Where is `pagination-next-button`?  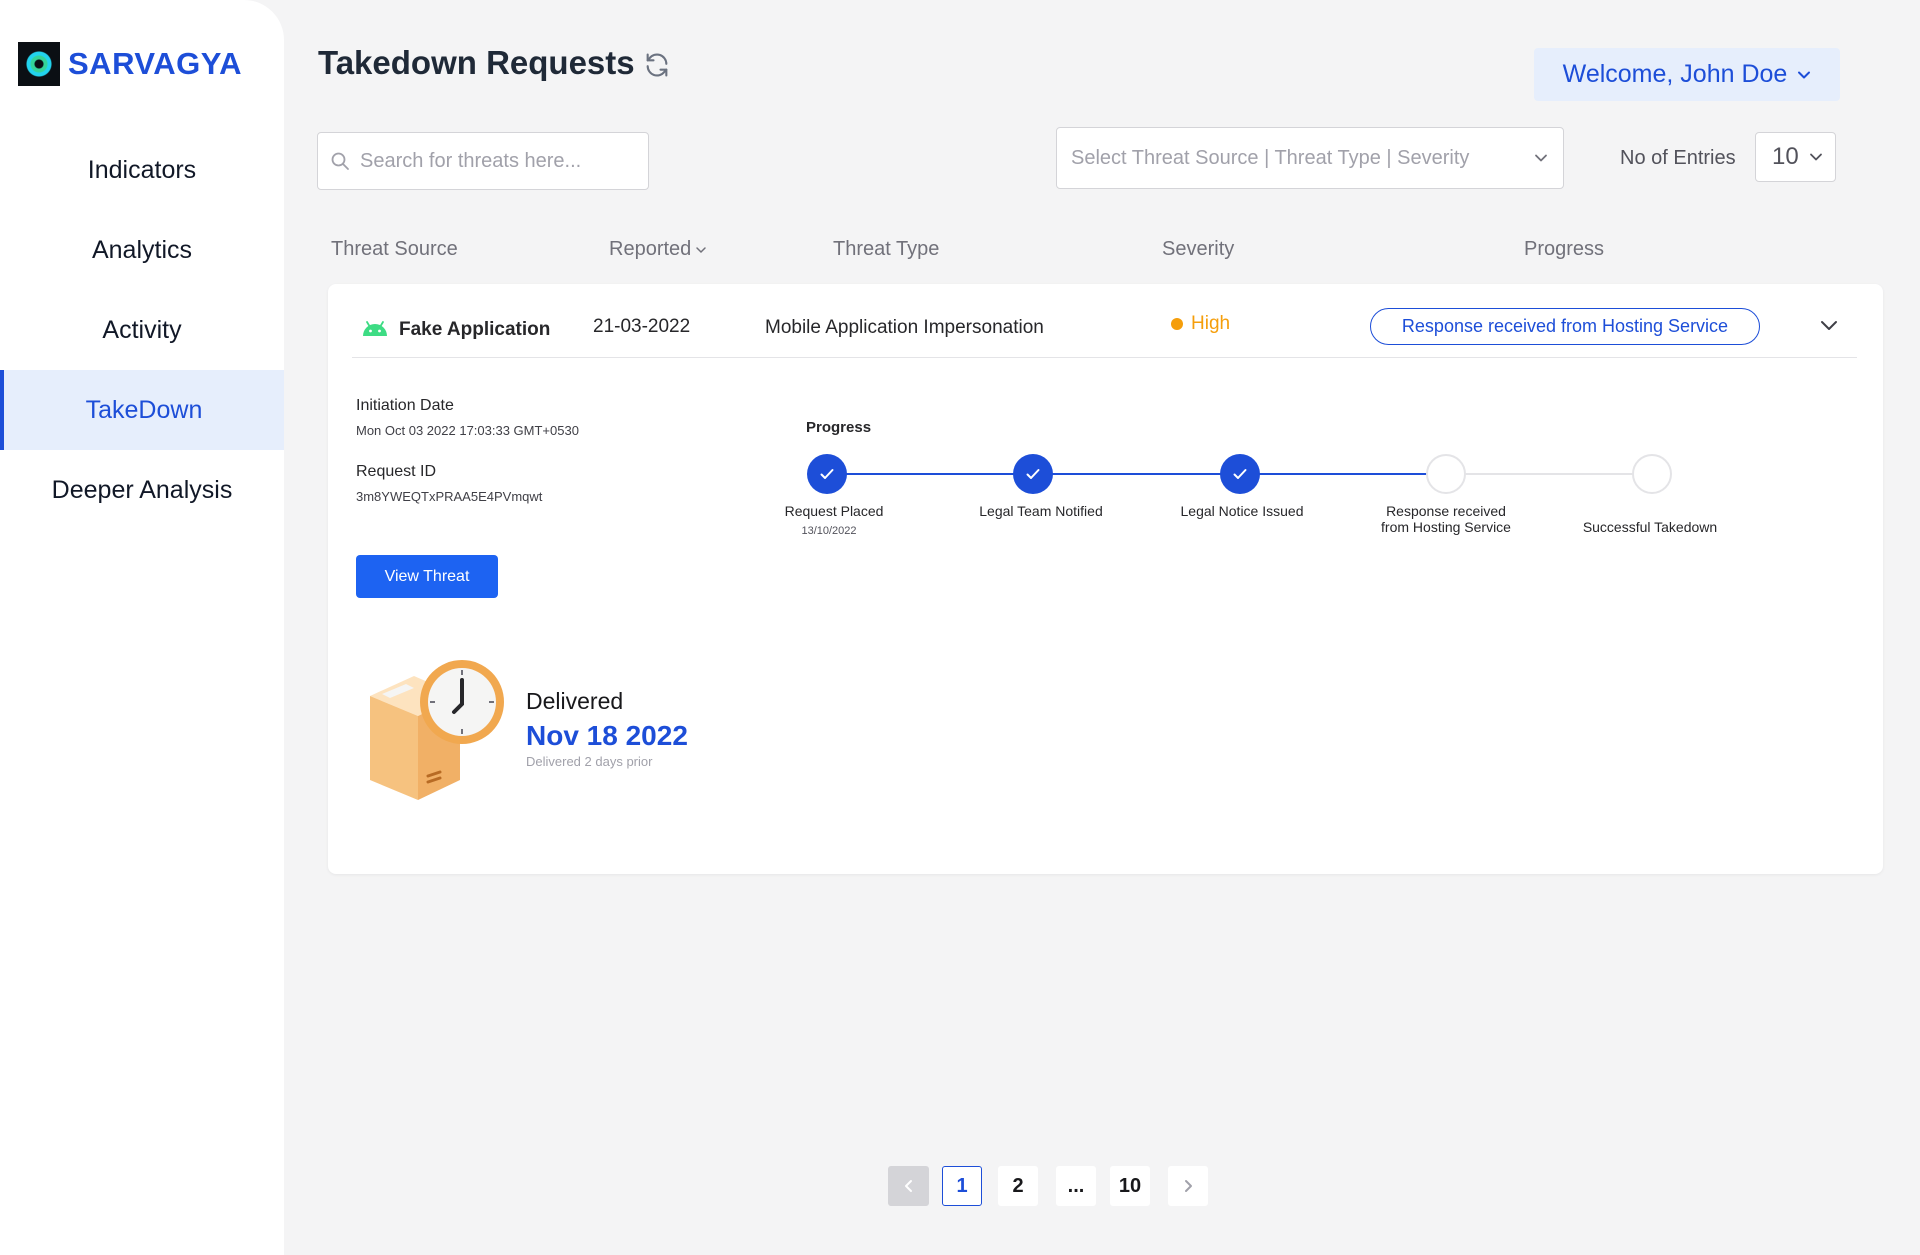 pagination-next-button is located at coordinates (1188, 1186).